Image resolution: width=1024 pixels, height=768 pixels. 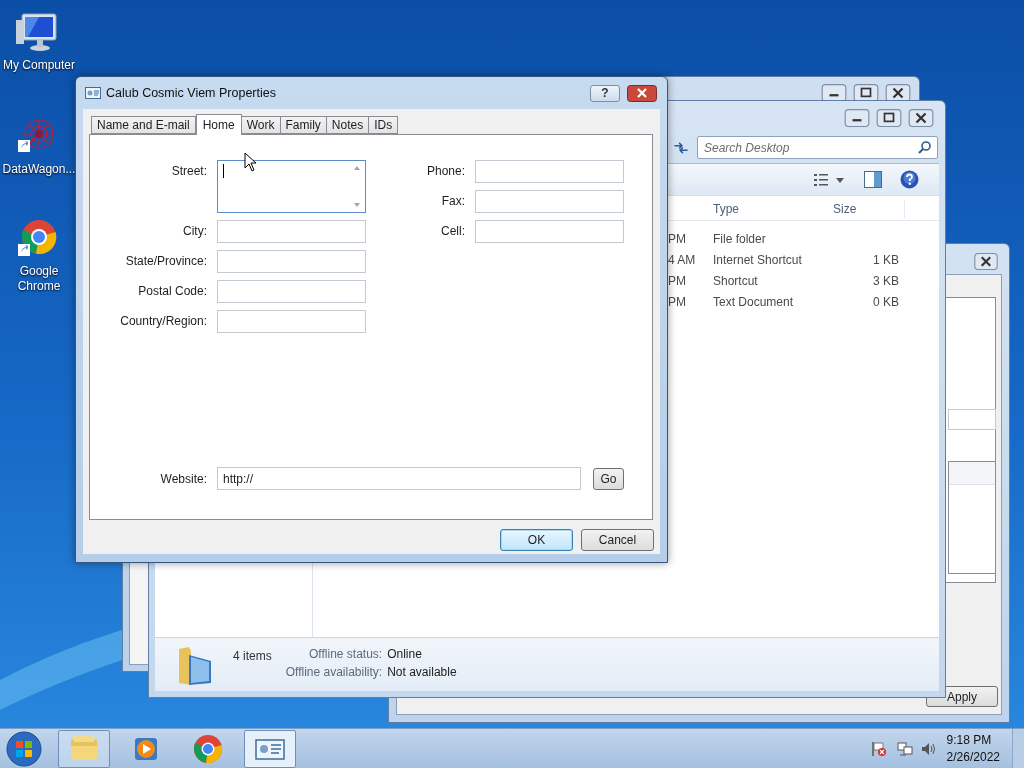 What do you see at coordinates (452, 231) in the screenshot?
I see `field-label: Cell:` at bounding box center [452, 231].